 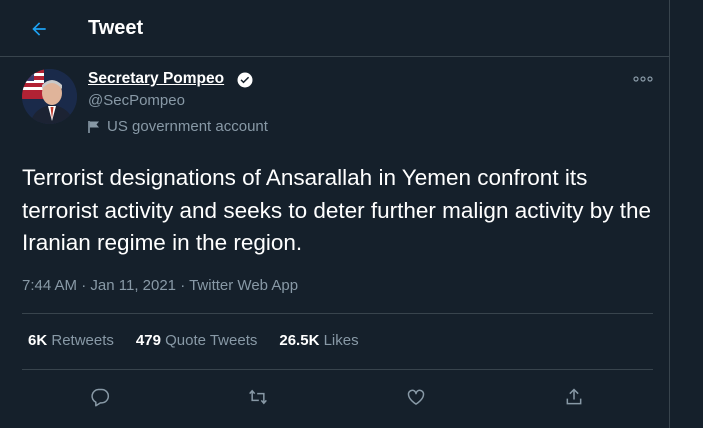 What do you see at coordinates (335, 28) in the screenshot?
I see `tweet-header: Tweet` at bounding box center [335, 28].